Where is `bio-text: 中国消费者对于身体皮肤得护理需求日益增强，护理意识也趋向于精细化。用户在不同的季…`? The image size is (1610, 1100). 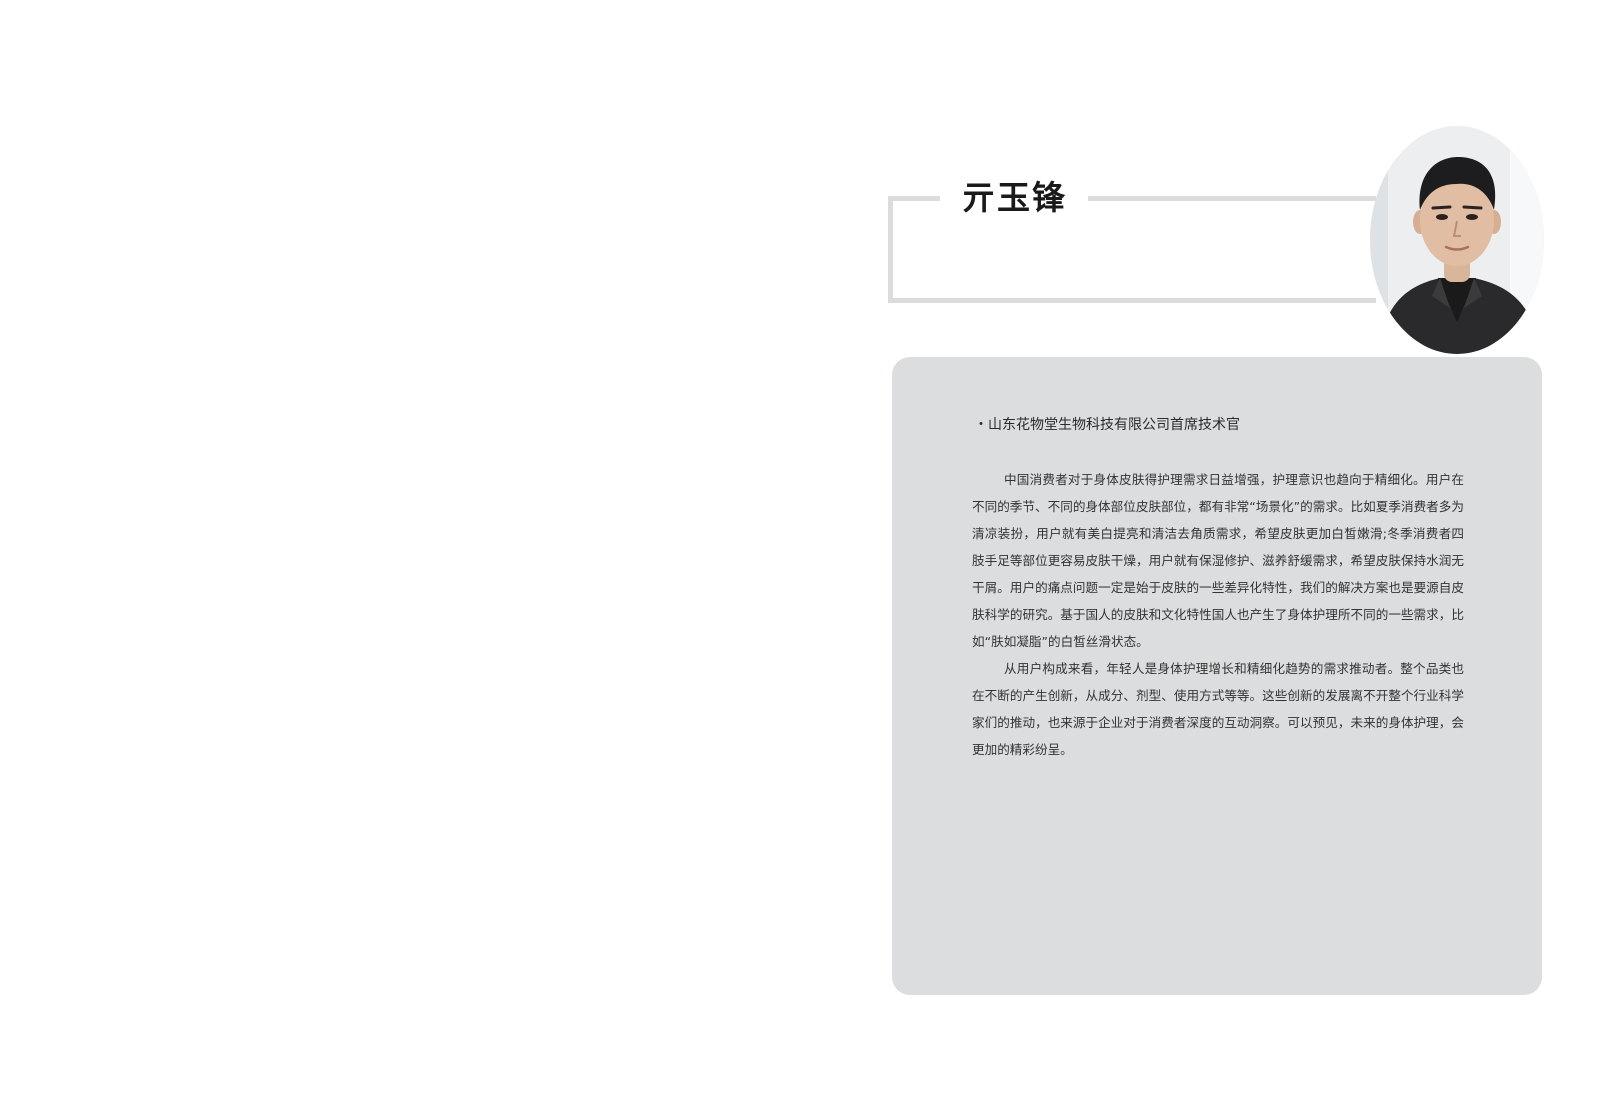 bio-text: 中国消费者对于身体皮肤得护理需求日益增强，护理意识也趋向于精细化。用户在不同的季… is located at coordinates (1218, 614).